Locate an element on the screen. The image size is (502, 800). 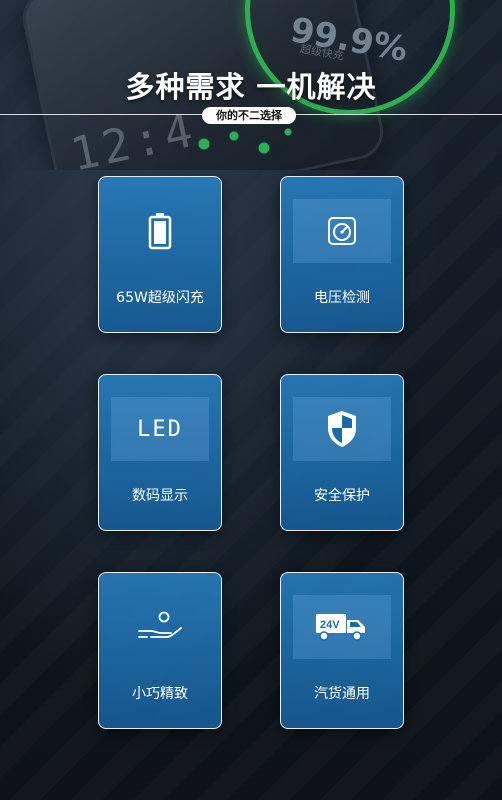
shield-icon is located at coordinates (342, 429).